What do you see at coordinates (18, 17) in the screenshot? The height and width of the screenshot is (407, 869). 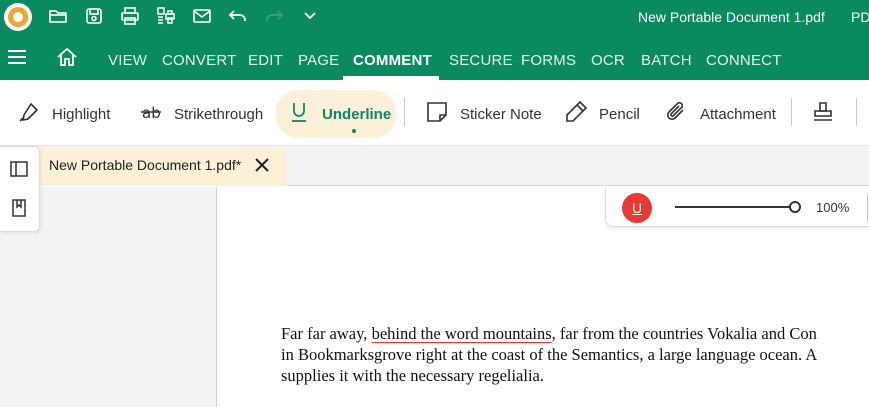 I see `app-logo` at bounding box center [18, 17].